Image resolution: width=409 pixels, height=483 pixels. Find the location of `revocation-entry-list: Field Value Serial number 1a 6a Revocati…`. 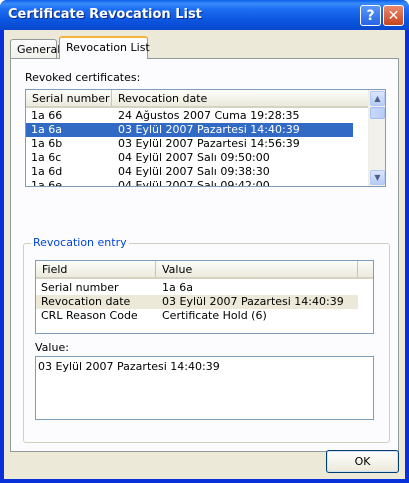

revocation-entry-list: Field Value Serial number 1a 6a Revocati… is located at coordinates (204, 297).